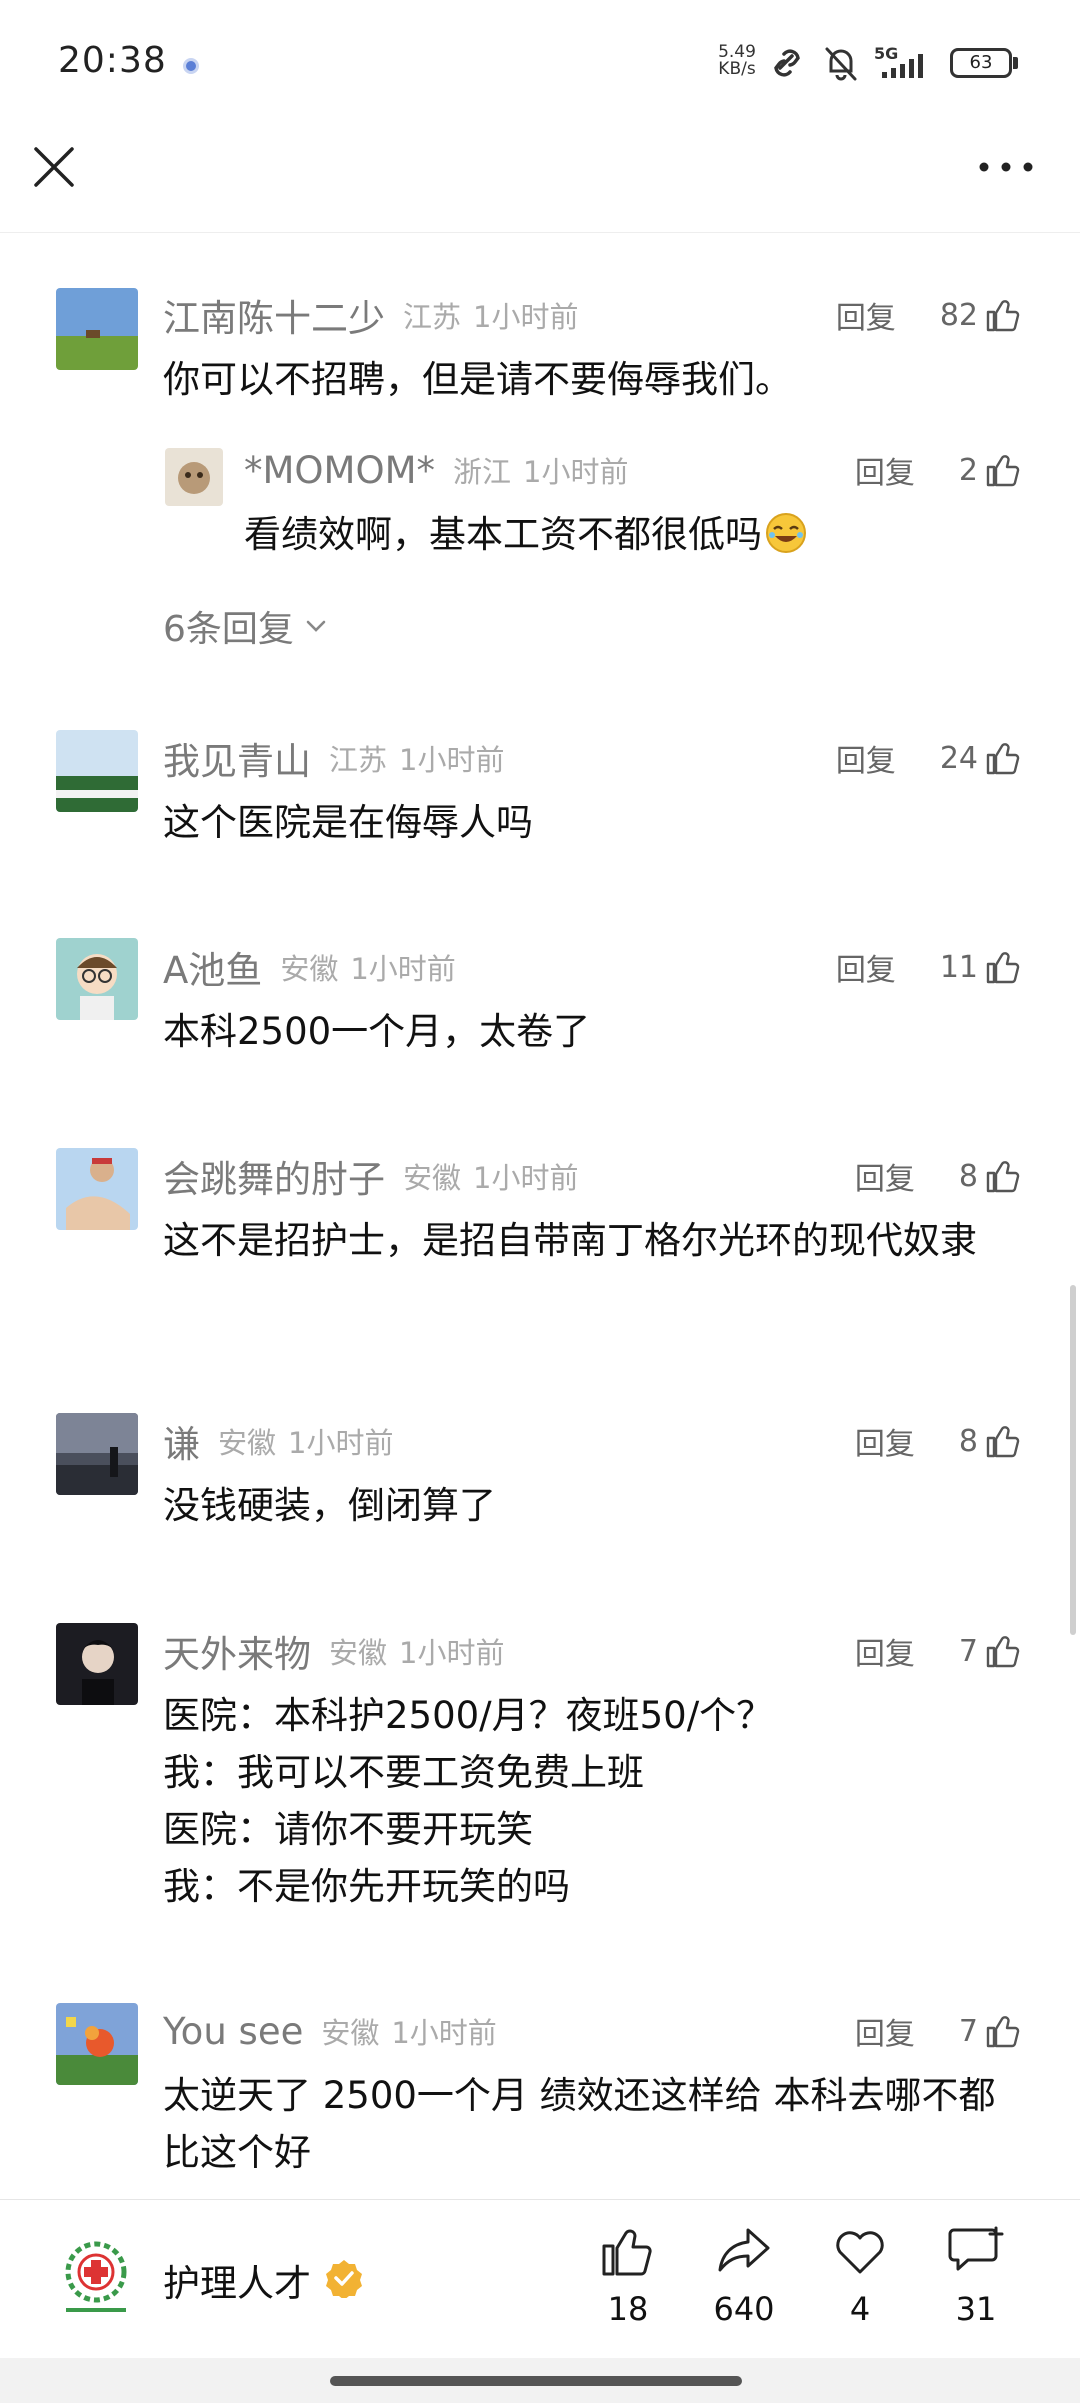 The width and height of the screenshot is (1080, 2403). Describe the element at coordinates (958, 758) in the screenshot. I see `like-count: 24` at that location.